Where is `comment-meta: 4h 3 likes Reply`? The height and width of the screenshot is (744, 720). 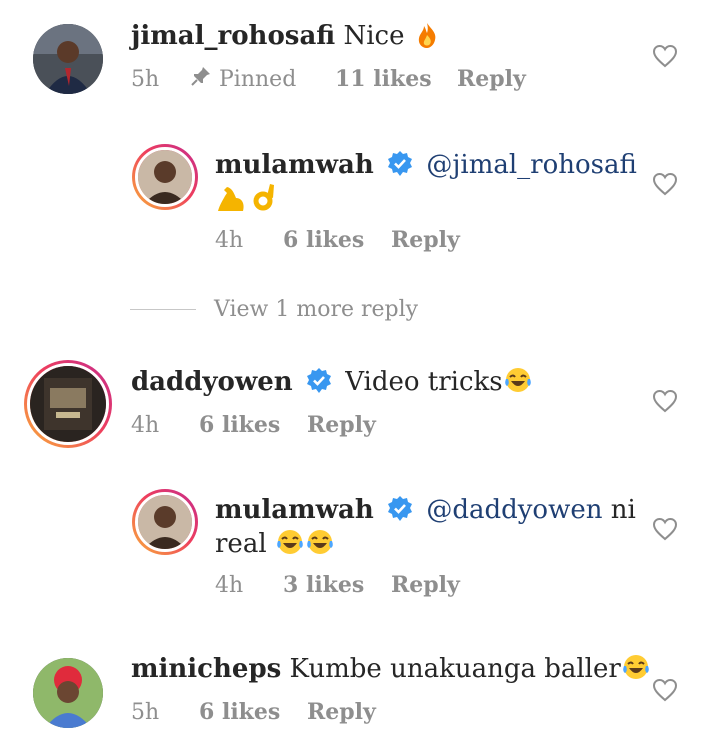 comment-meta: 4h 3 likes Reply is located at coordinates (337, 585).